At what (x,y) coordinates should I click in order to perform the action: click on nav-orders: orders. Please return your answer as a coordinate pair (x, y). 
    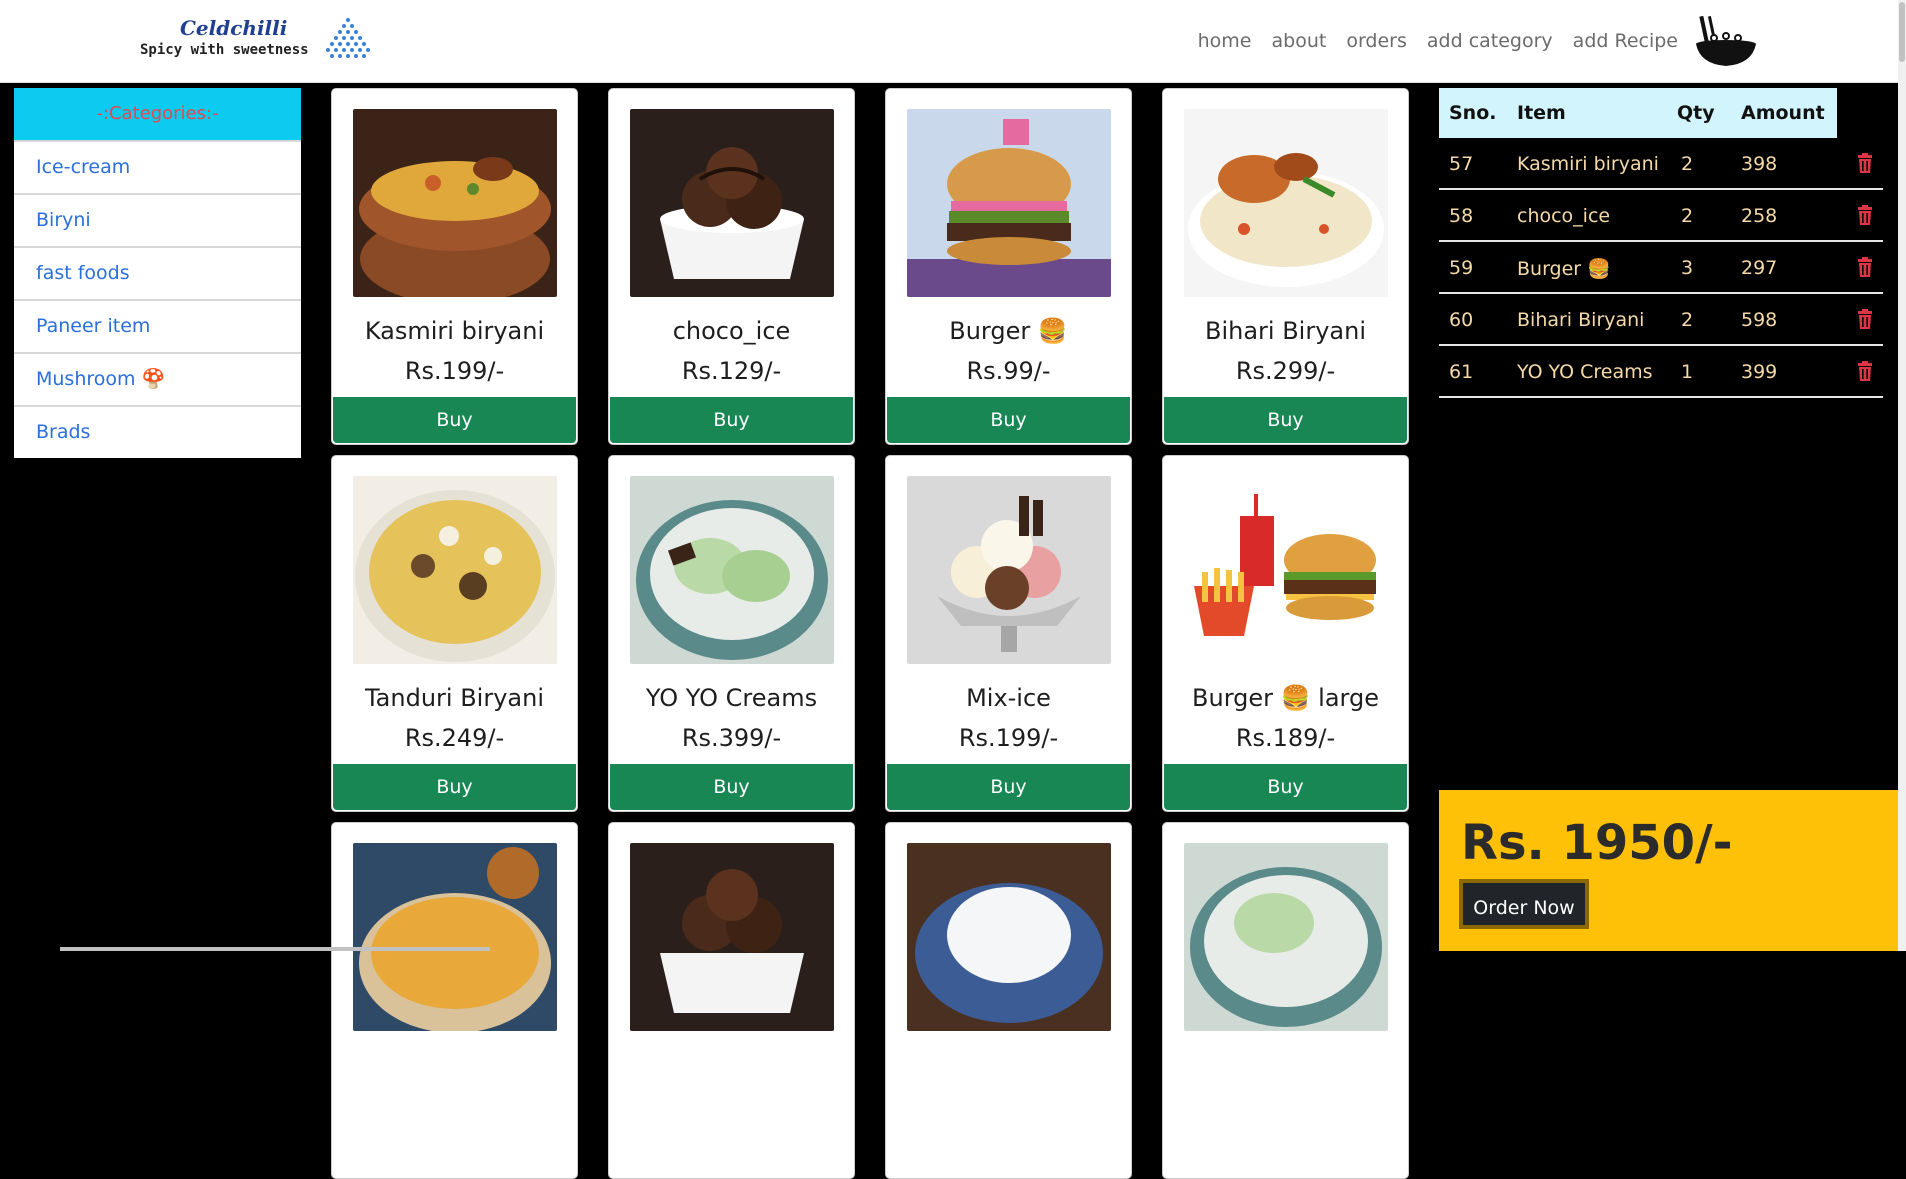
    Looking at the image, I should click on (1376, 41).